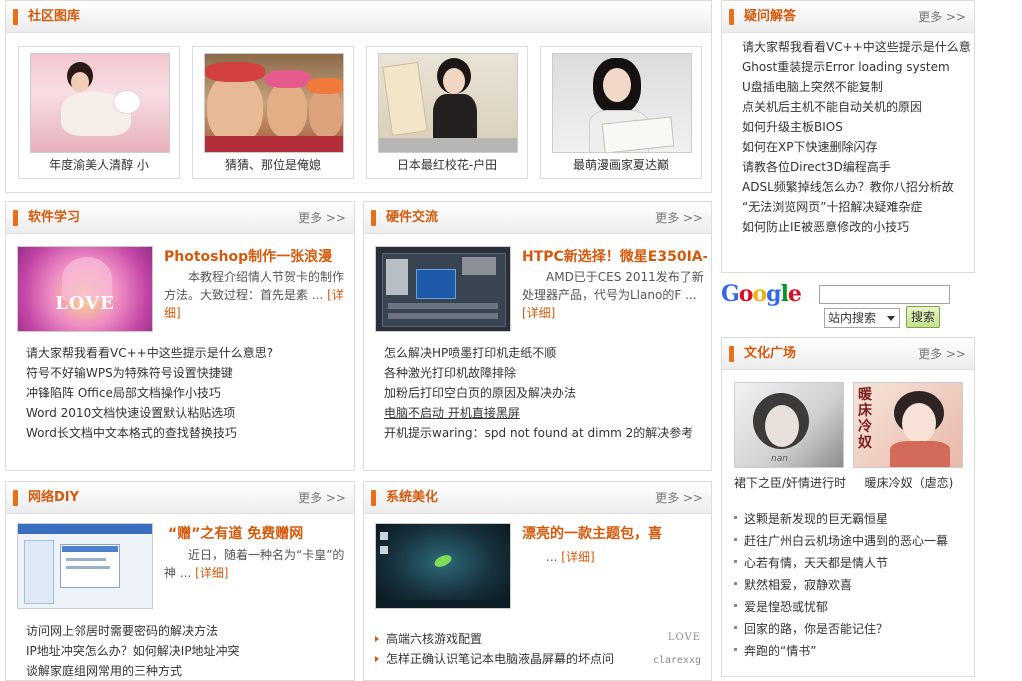 The height and width of the screenshot is (681, 1022). I want to click on list-item: 请教各位Direct3D编程高手, so click(856, 167).